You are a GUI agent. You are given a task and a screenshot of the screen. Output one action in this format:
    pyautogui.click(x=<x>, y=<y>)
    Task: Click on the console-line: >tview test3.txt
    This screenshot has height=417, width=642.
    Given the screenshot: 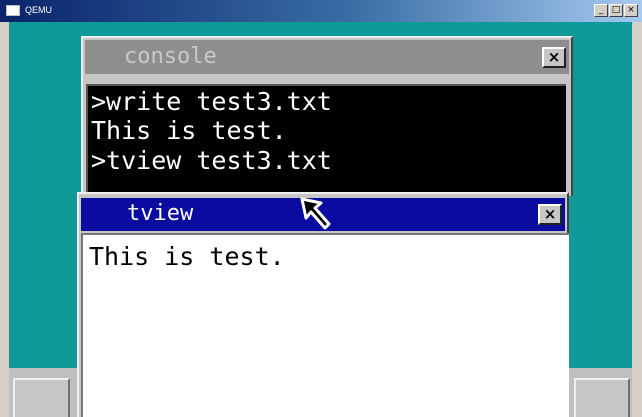 What is the action you would take?
    pyautogui.click(x=211, y=160)
    